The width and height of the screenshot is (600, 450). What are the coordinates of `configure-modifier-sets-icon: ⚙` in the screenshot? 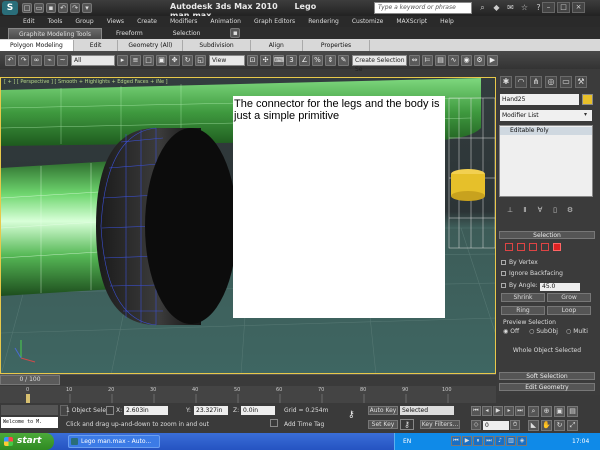 It's located at (570, 210).